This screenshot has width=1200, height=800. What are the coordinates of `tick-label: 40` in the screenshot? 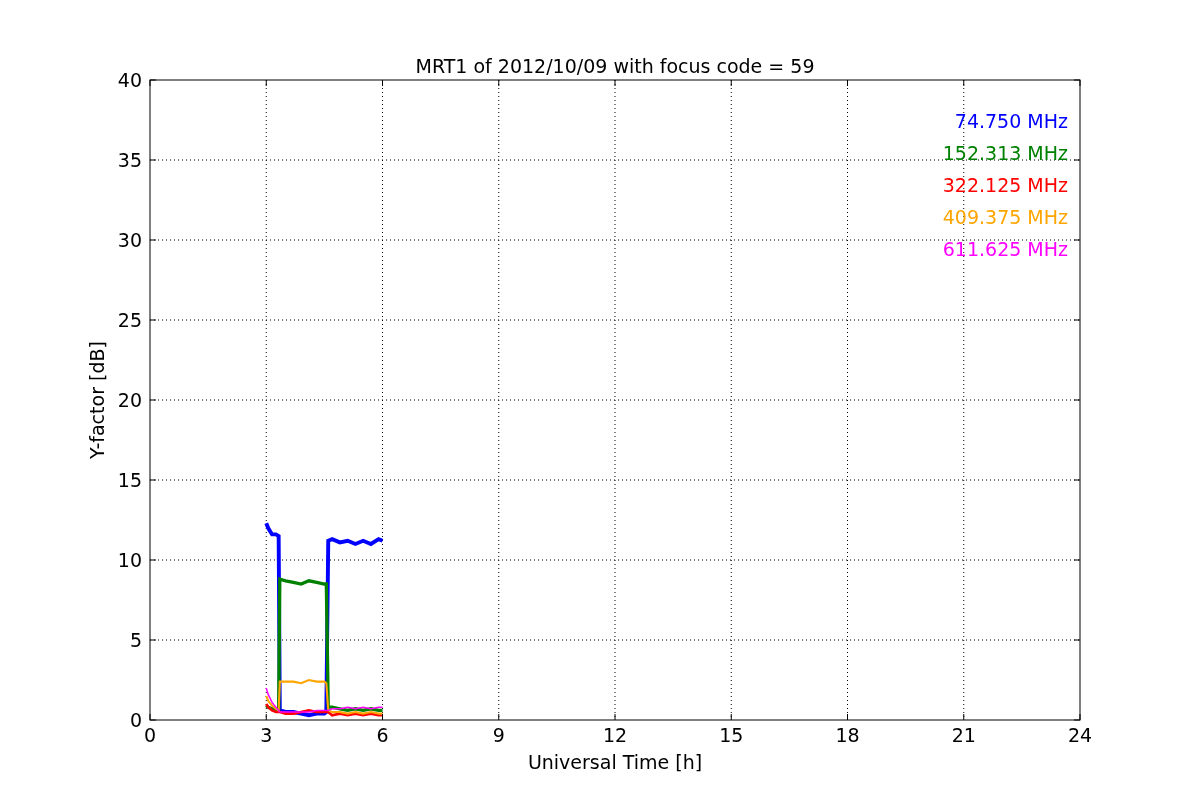 It's located at (129, 80).